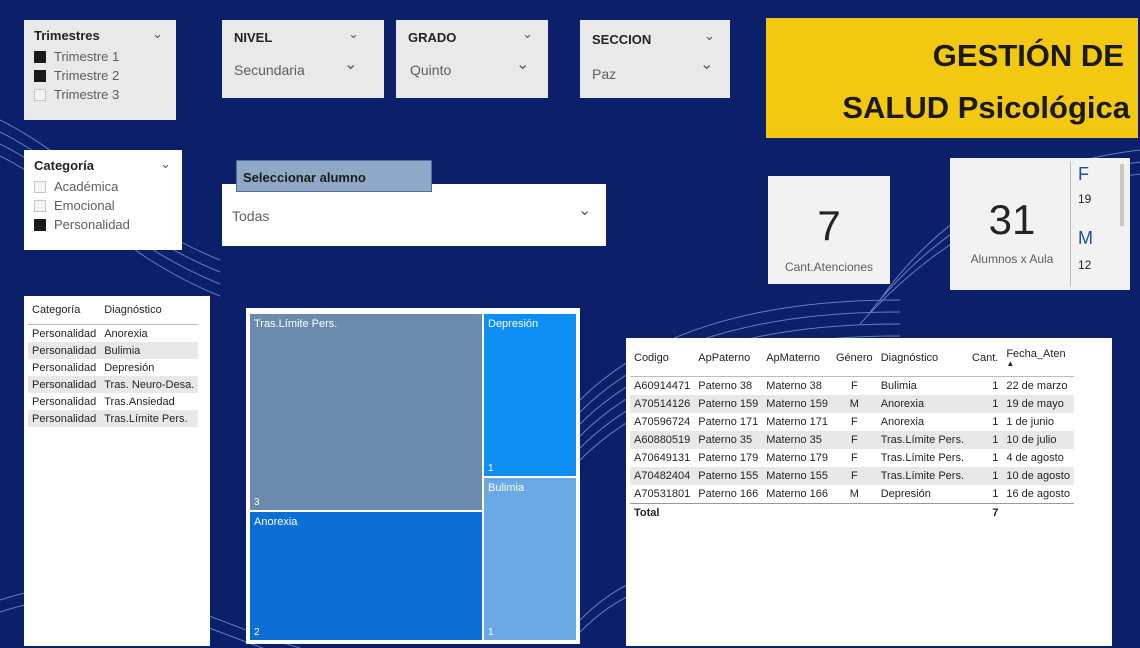 The width and height of the screenshot is (1140, 648). Describe the element at coordinates (1122, 195) in the screenshot. I see `scrollbar` at that location.